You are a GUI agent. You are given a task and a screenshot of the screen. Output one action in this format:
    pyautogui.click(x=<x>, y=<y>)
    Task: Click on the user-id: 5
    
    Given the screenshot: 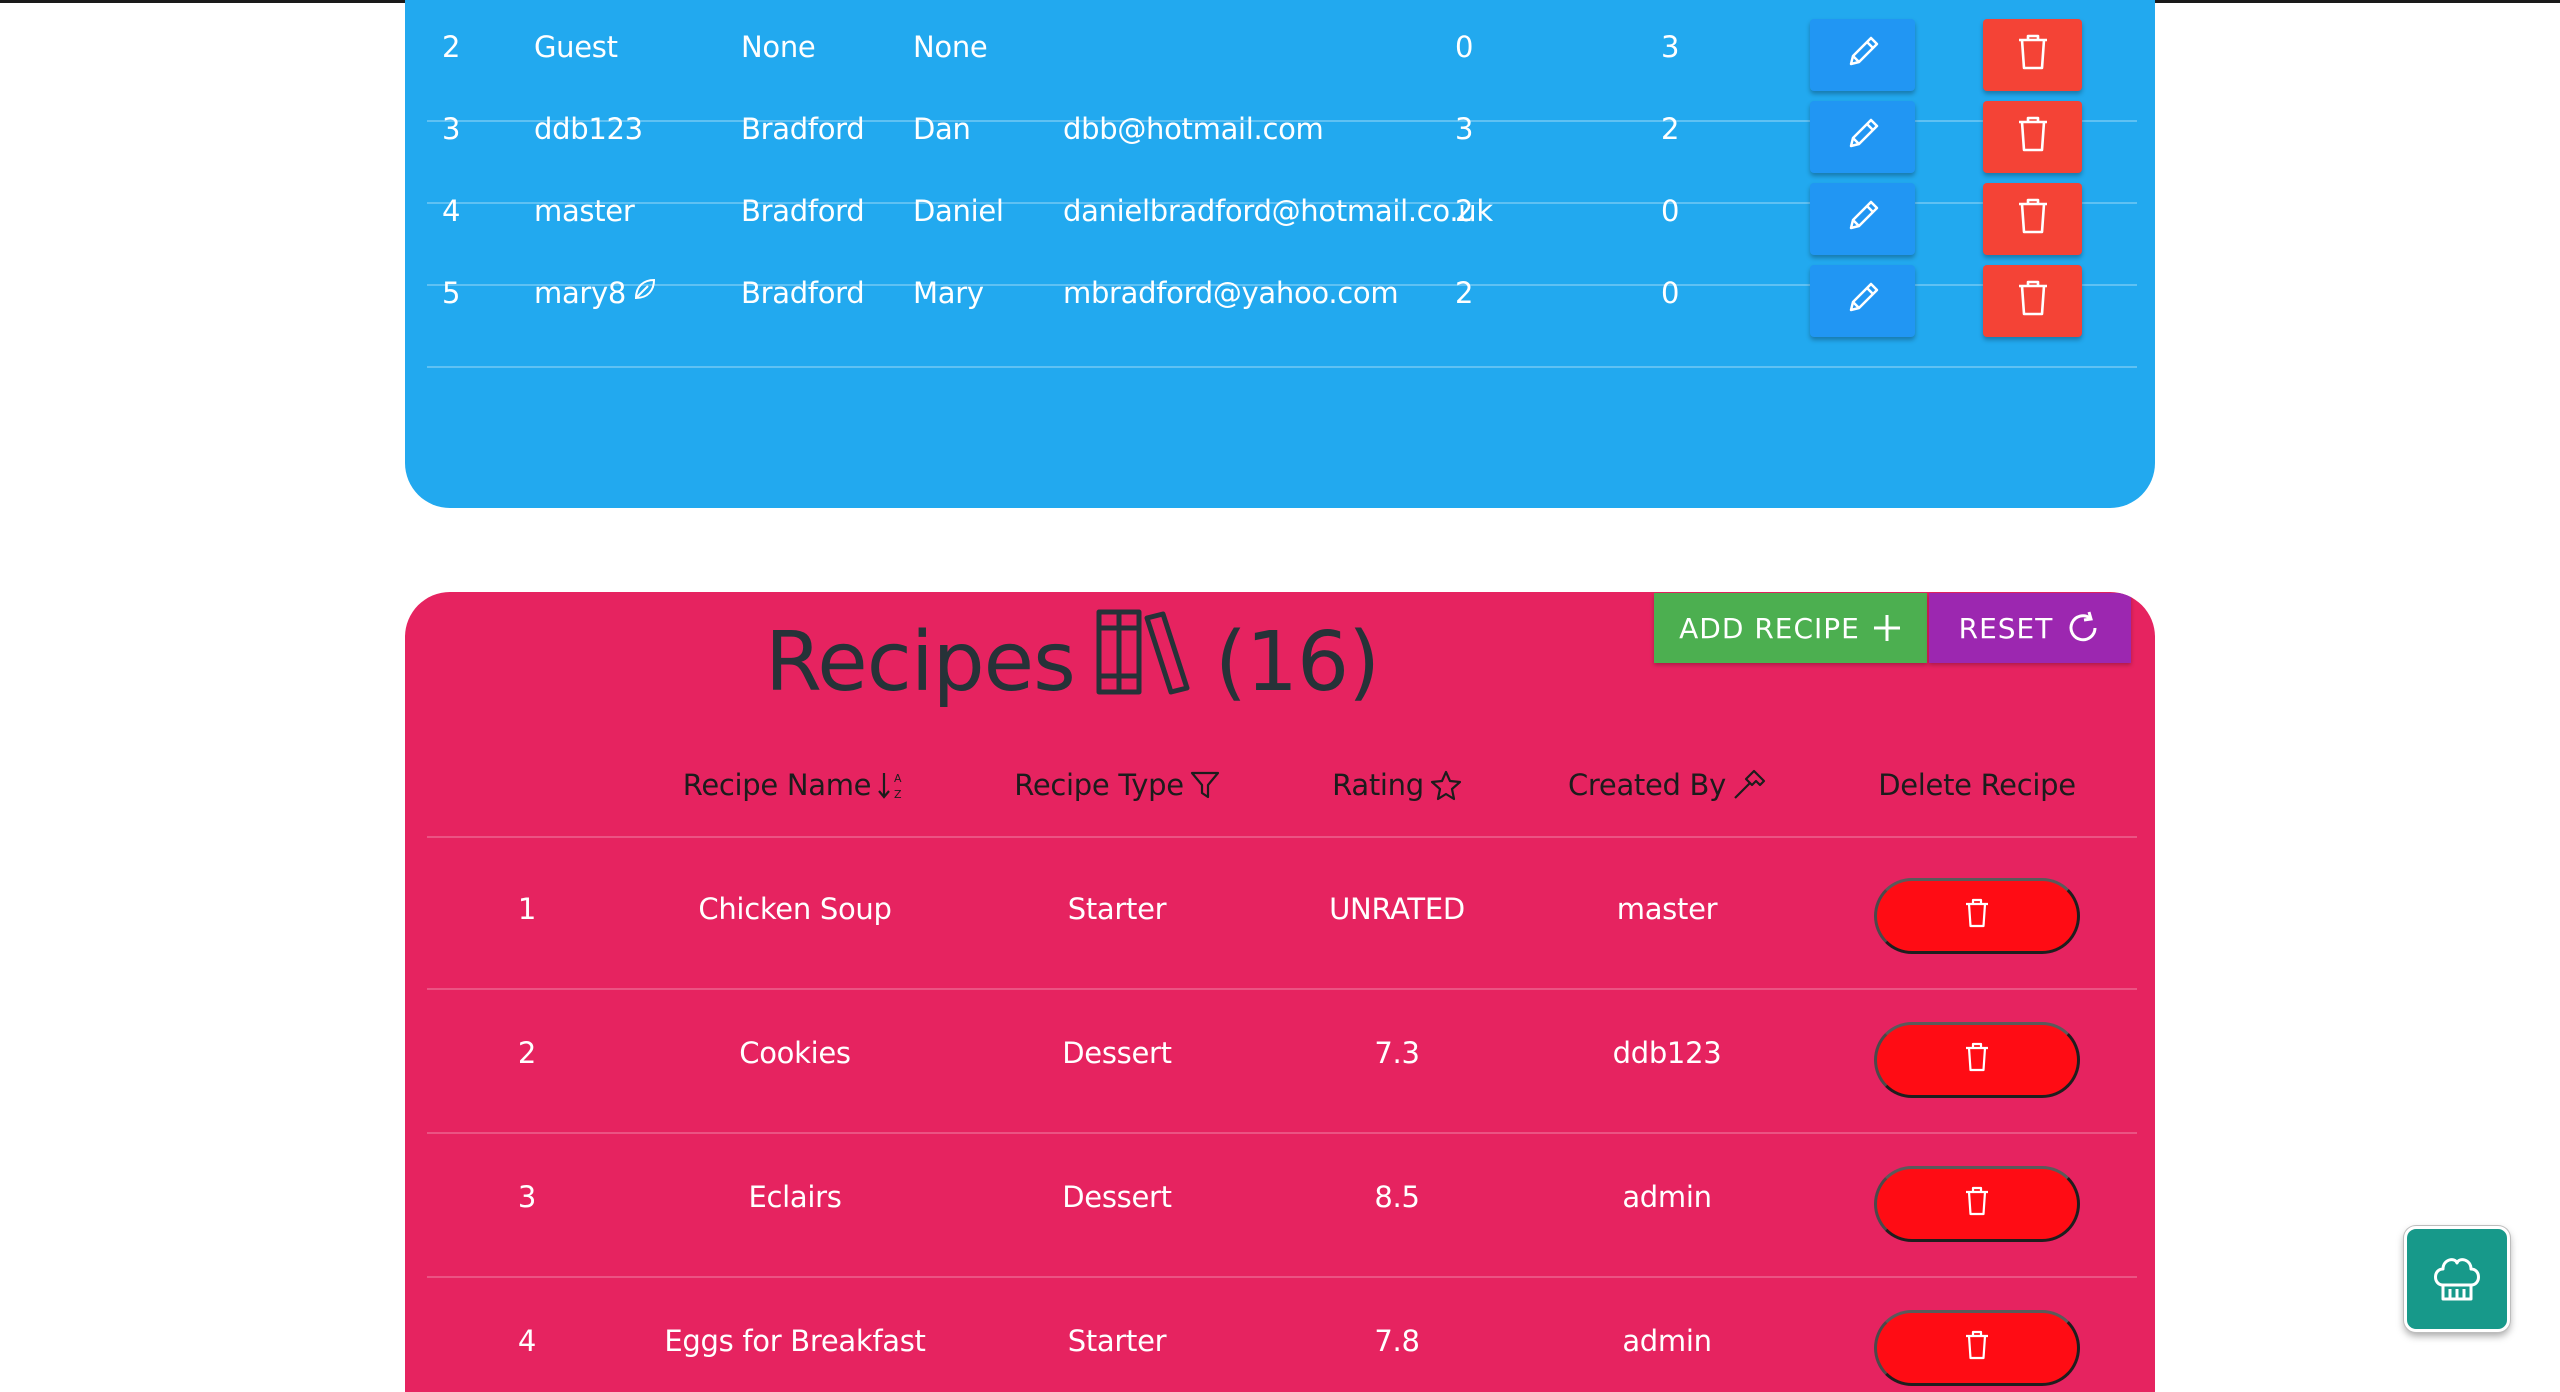 What is the action you would take?
    pyautogui.click(x=451, y=293)
    